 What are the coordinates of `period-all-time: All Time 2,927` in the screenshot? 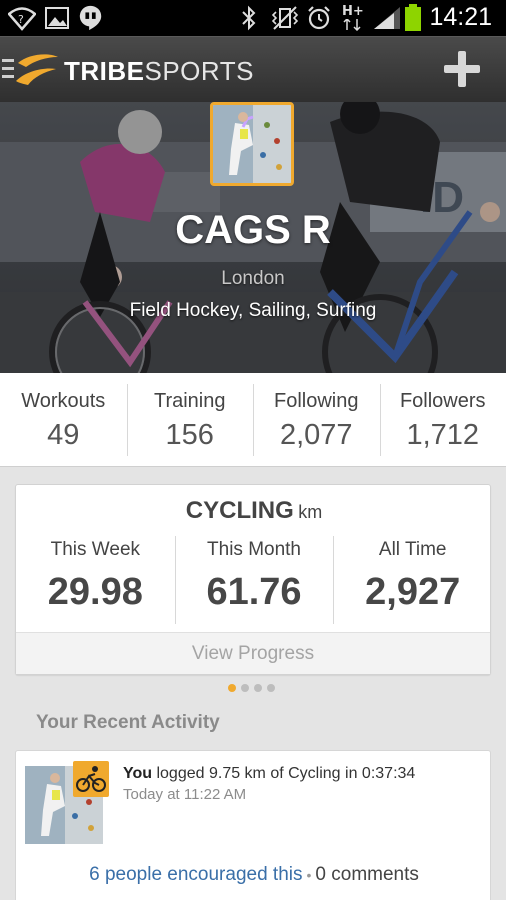 It's located at (412, 579).